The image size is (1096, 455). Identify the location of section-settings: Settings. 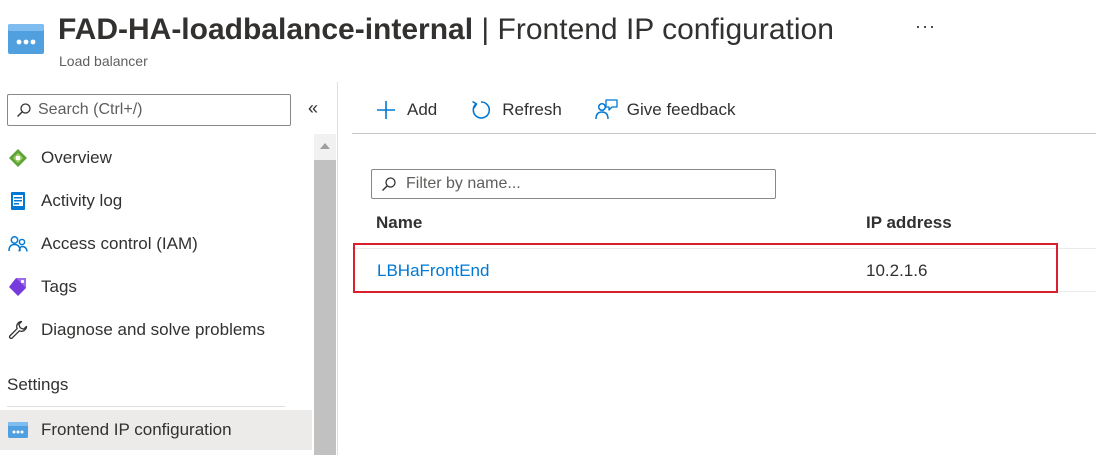
(38, 384).